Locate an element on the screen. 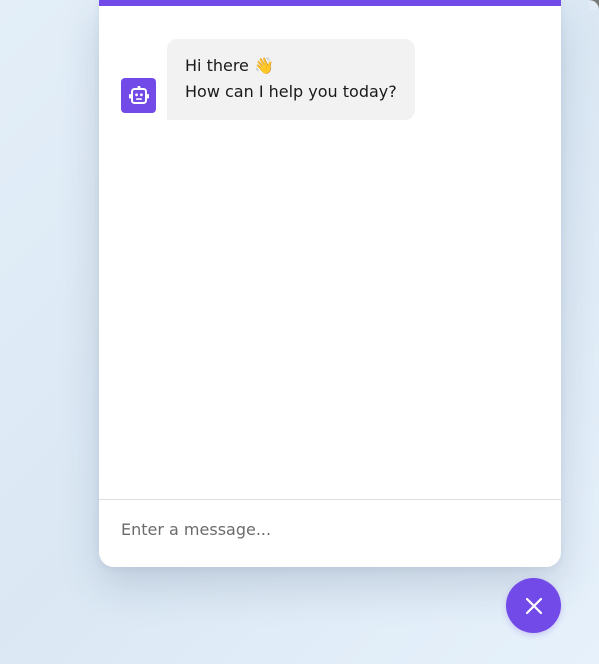 The height and width of the screenshot is (664, 599). chatbot-toggle-button is located at coordinates (533, 605).